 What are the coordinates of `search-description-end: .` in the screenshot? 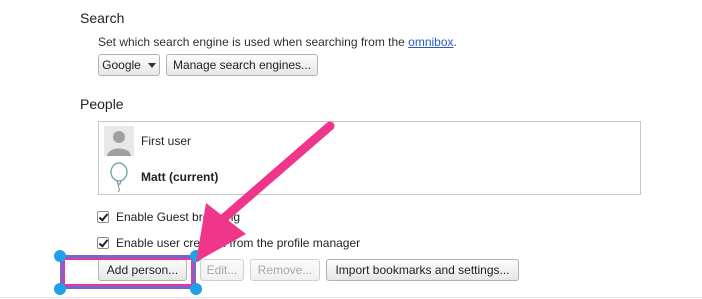 It's located at (455, 42).